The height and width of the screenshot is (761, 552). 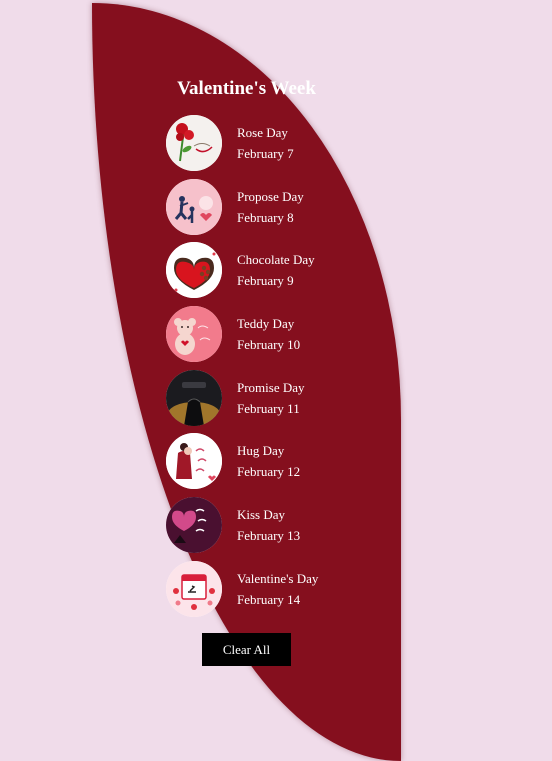 I want to click on day-date: February 14, so click(x=269, y=599).